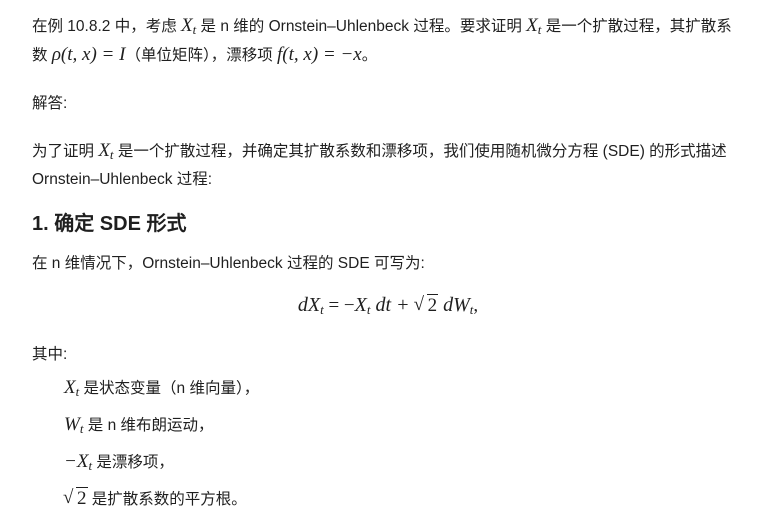 The height and width of the screenshot is (525, 773). I want to click on math-symbol: W, so click(72, 424).